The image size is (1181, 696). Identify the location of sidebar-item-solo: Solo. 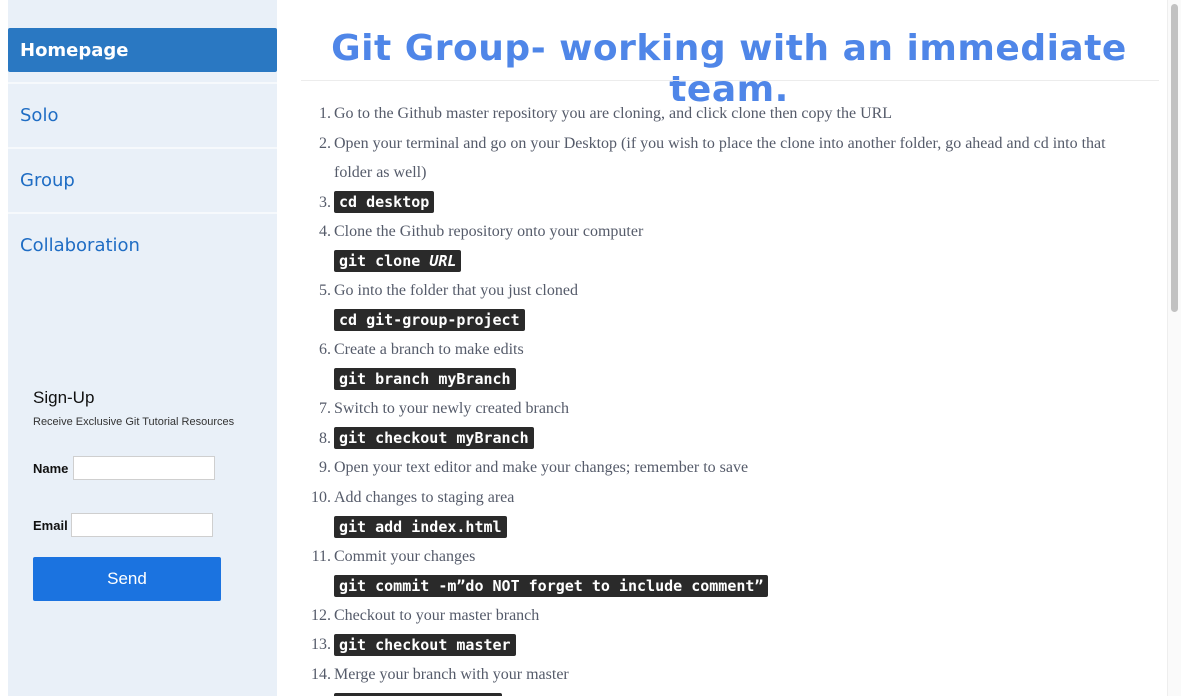
(142, 115).